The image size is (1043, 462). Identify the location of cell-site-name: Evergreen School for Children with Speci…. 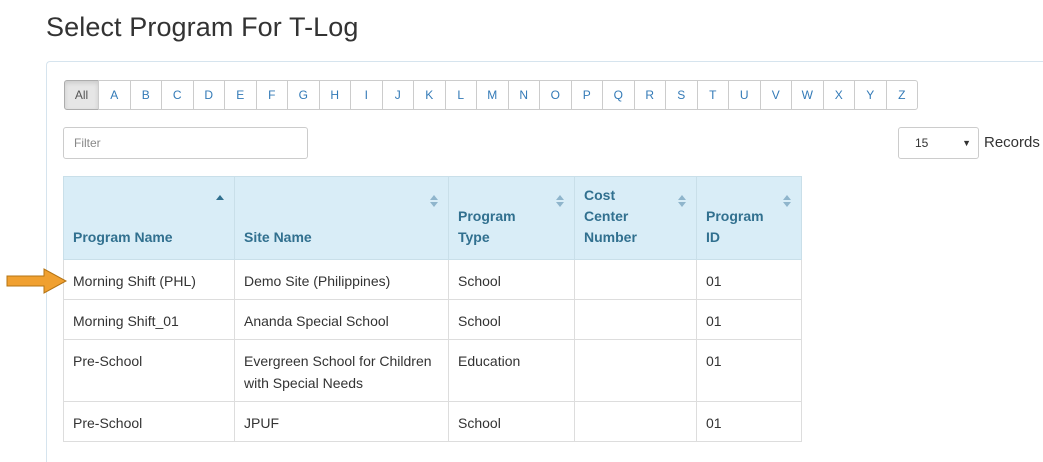
(341, 370).